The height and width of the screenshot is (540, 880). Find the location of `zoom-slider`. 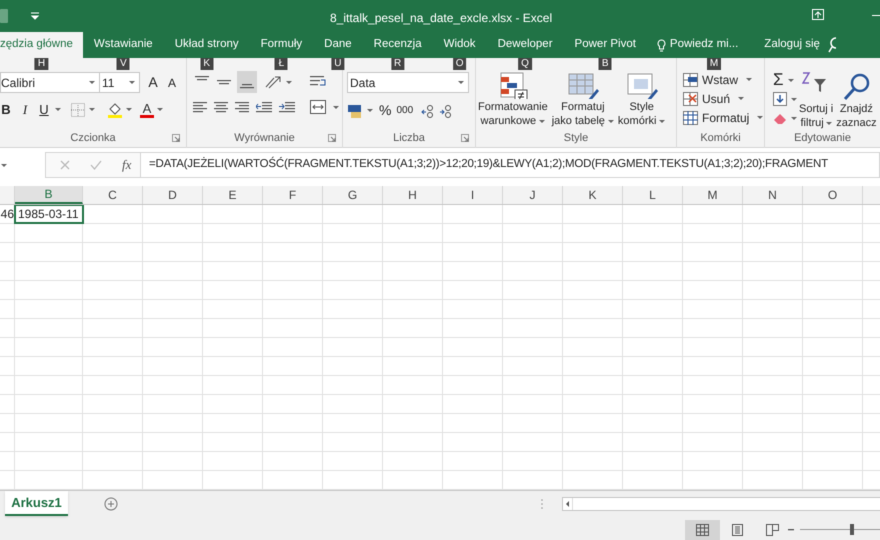

zoom-slider is located at coordinates (840, 529).